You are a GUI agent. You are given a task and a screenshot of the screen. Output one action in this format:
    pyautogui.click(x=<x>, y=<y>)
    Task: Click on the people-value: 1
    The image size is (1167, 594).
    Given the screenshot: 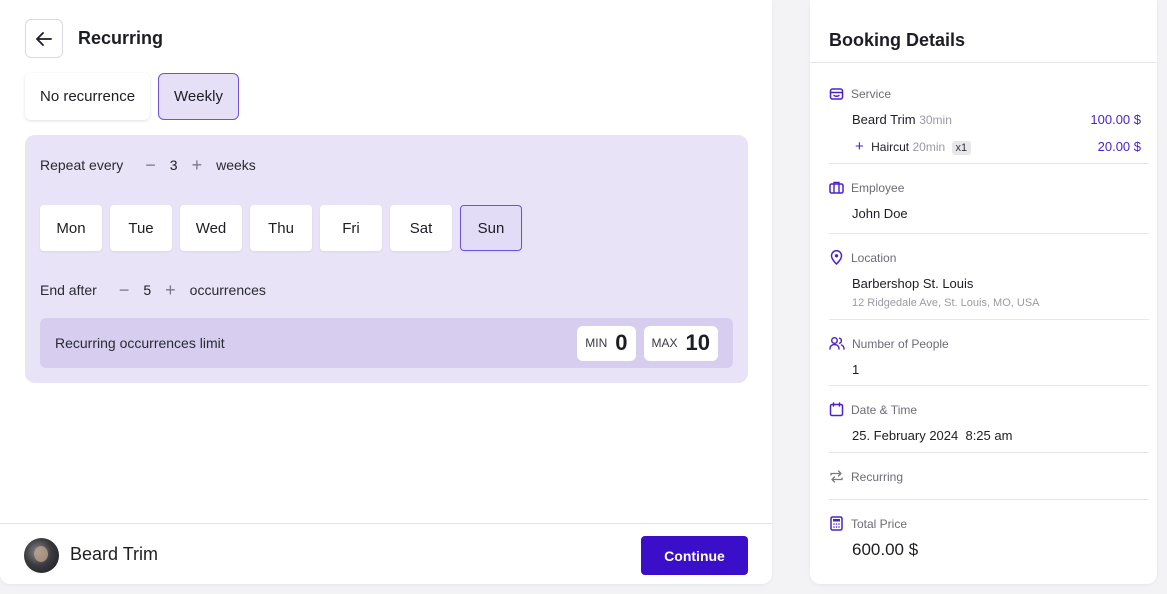 What is the action you would take?
    pyautogui.click(x=856, y=369)
    